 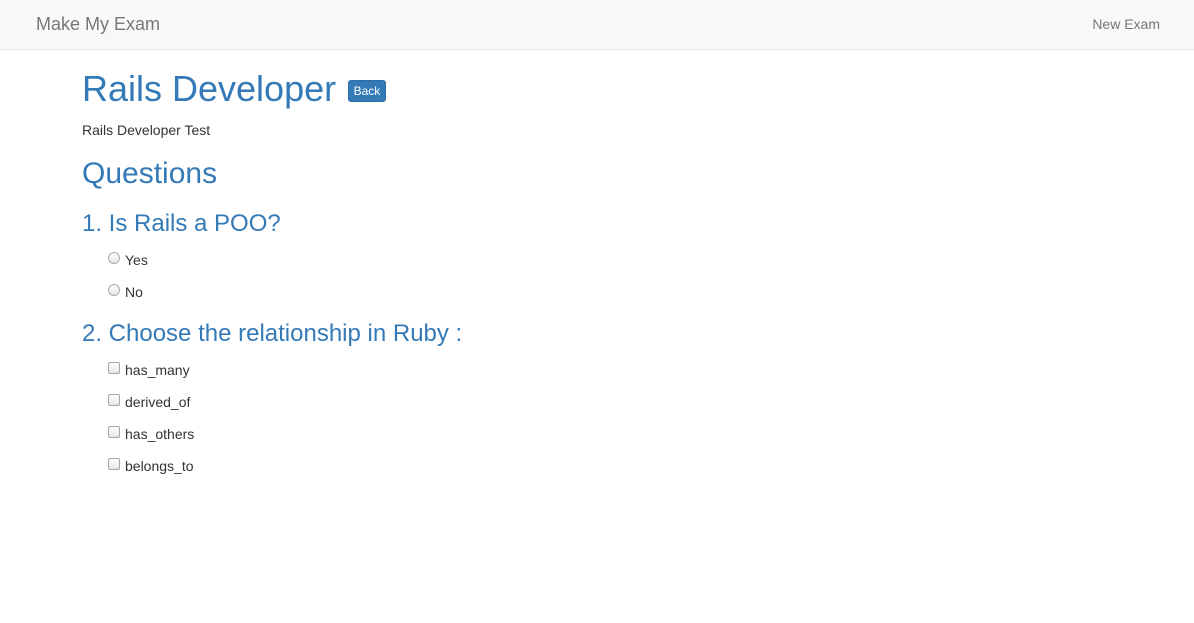 What do you see at coordinates (159, 466) in the screenshot?
I see `option-label: belongs_to` at bounding box center [159, 466].